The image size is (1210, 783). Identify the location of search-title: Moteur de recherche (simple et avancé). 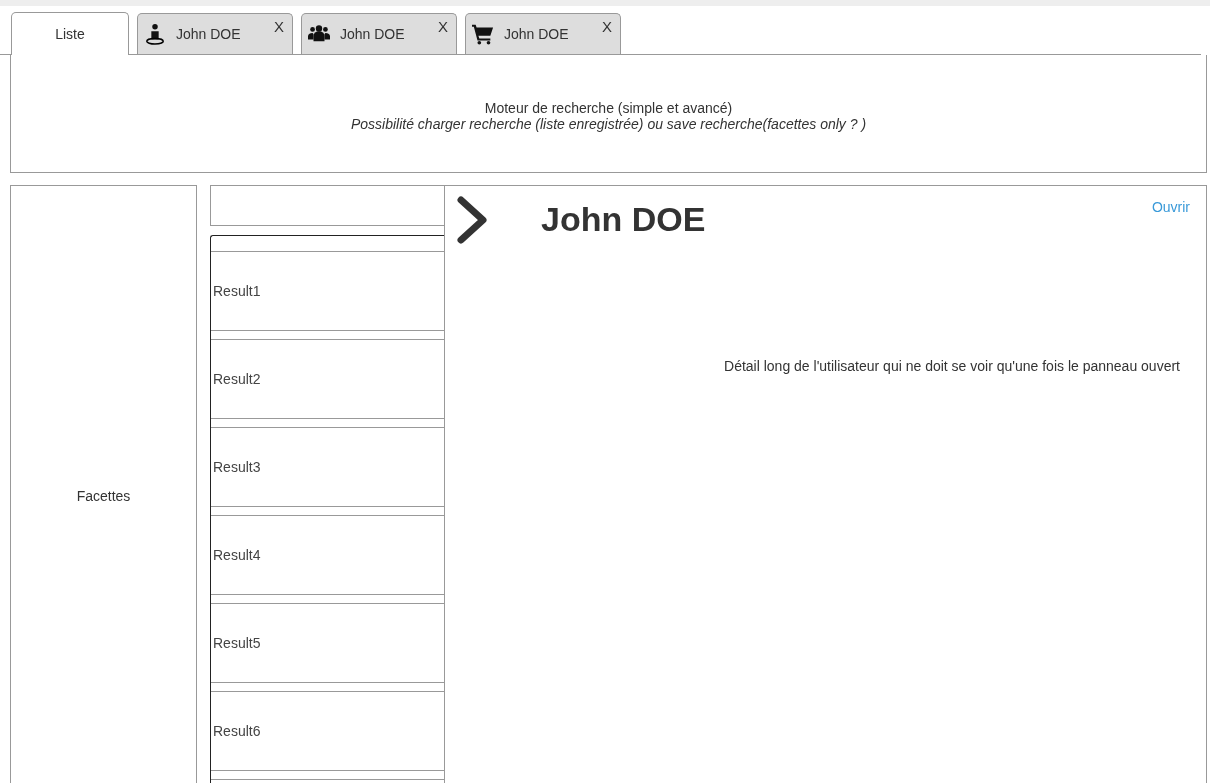
(608, 107).